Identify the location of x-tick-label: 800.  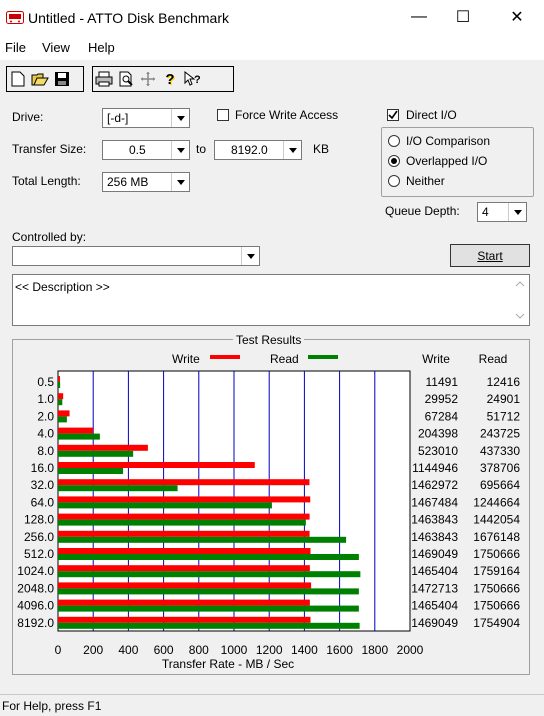
(199, 650).